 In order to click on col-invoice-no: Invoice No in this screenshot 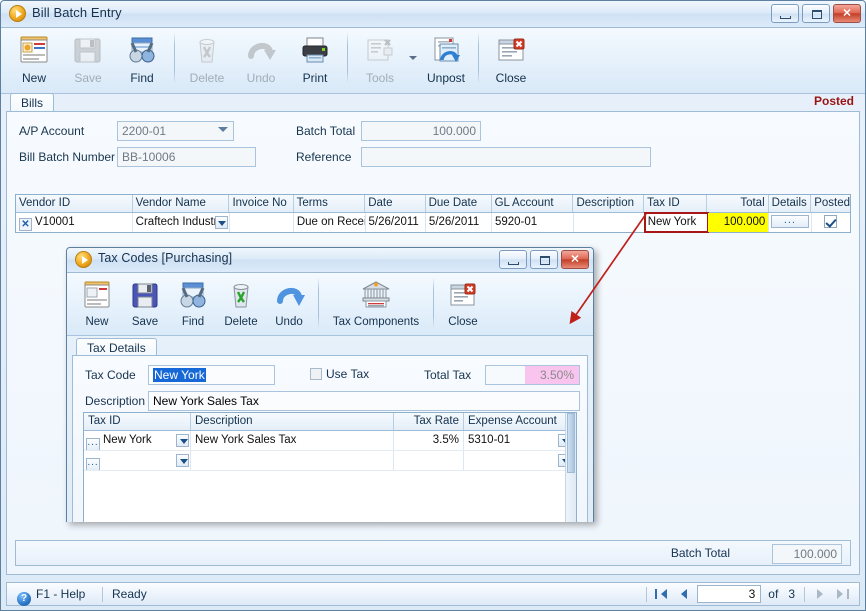, I will do `click(261, 203)`.